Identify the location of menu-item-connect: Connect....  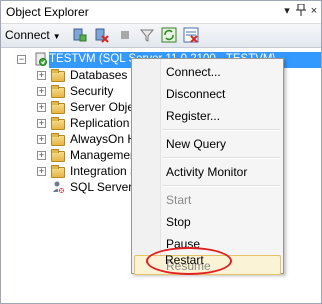
(193, 72).